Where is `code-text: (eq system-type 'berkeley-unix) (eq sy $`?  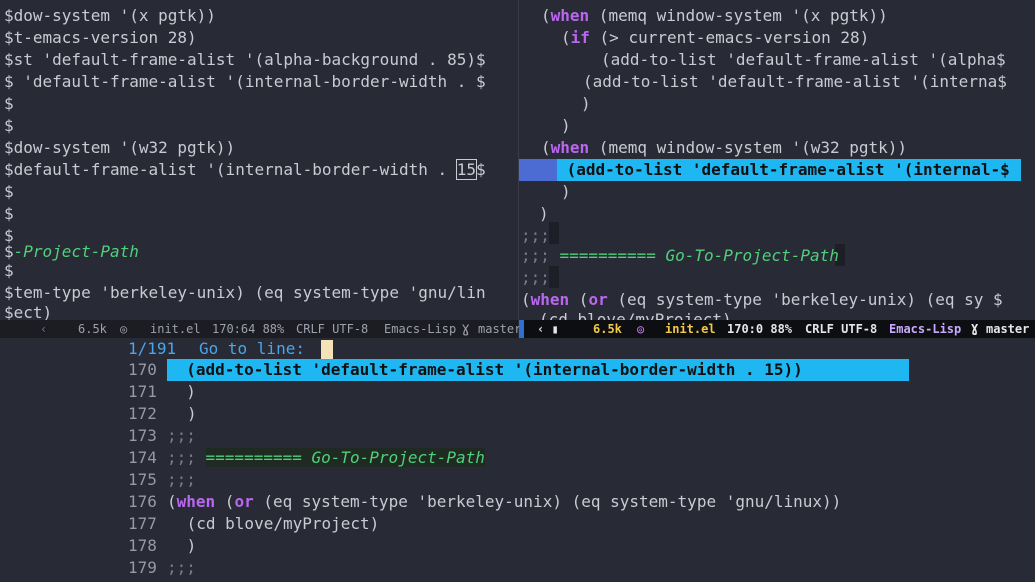
code-text: (eq system-type 'berkeley-unix) (eq sy $ is located at coordinates (805, 299).